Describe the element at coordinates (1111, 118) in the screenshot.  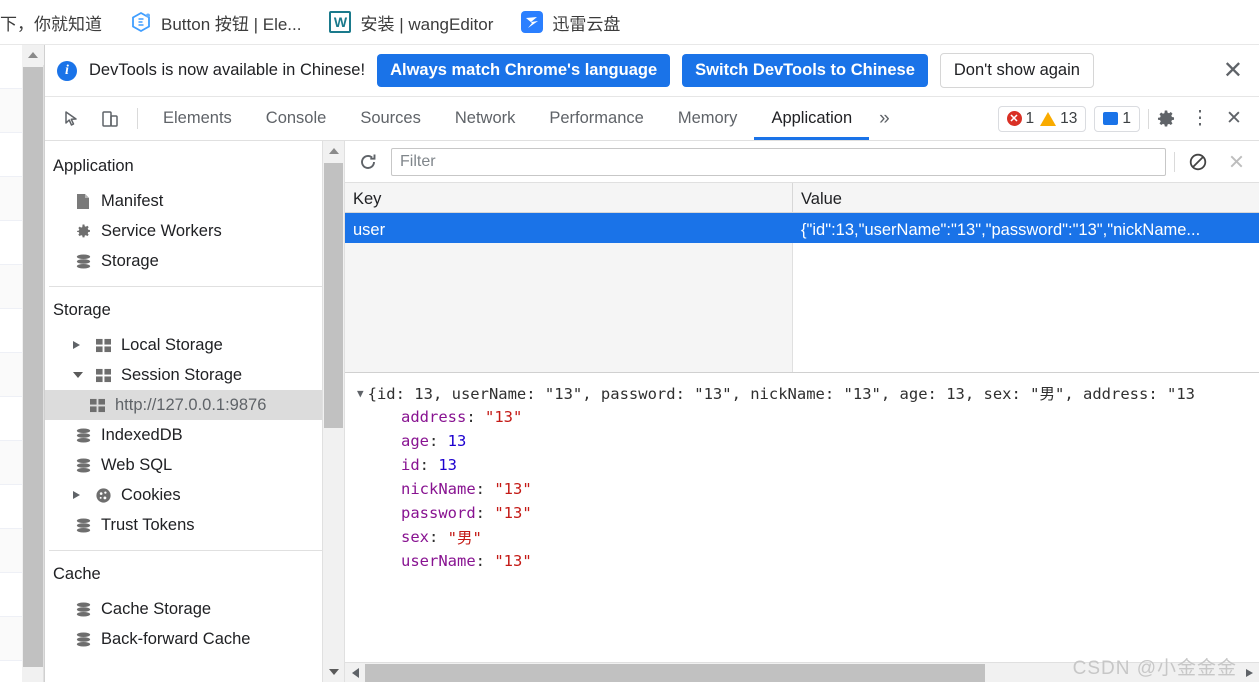
I see `message-icon` at that location.